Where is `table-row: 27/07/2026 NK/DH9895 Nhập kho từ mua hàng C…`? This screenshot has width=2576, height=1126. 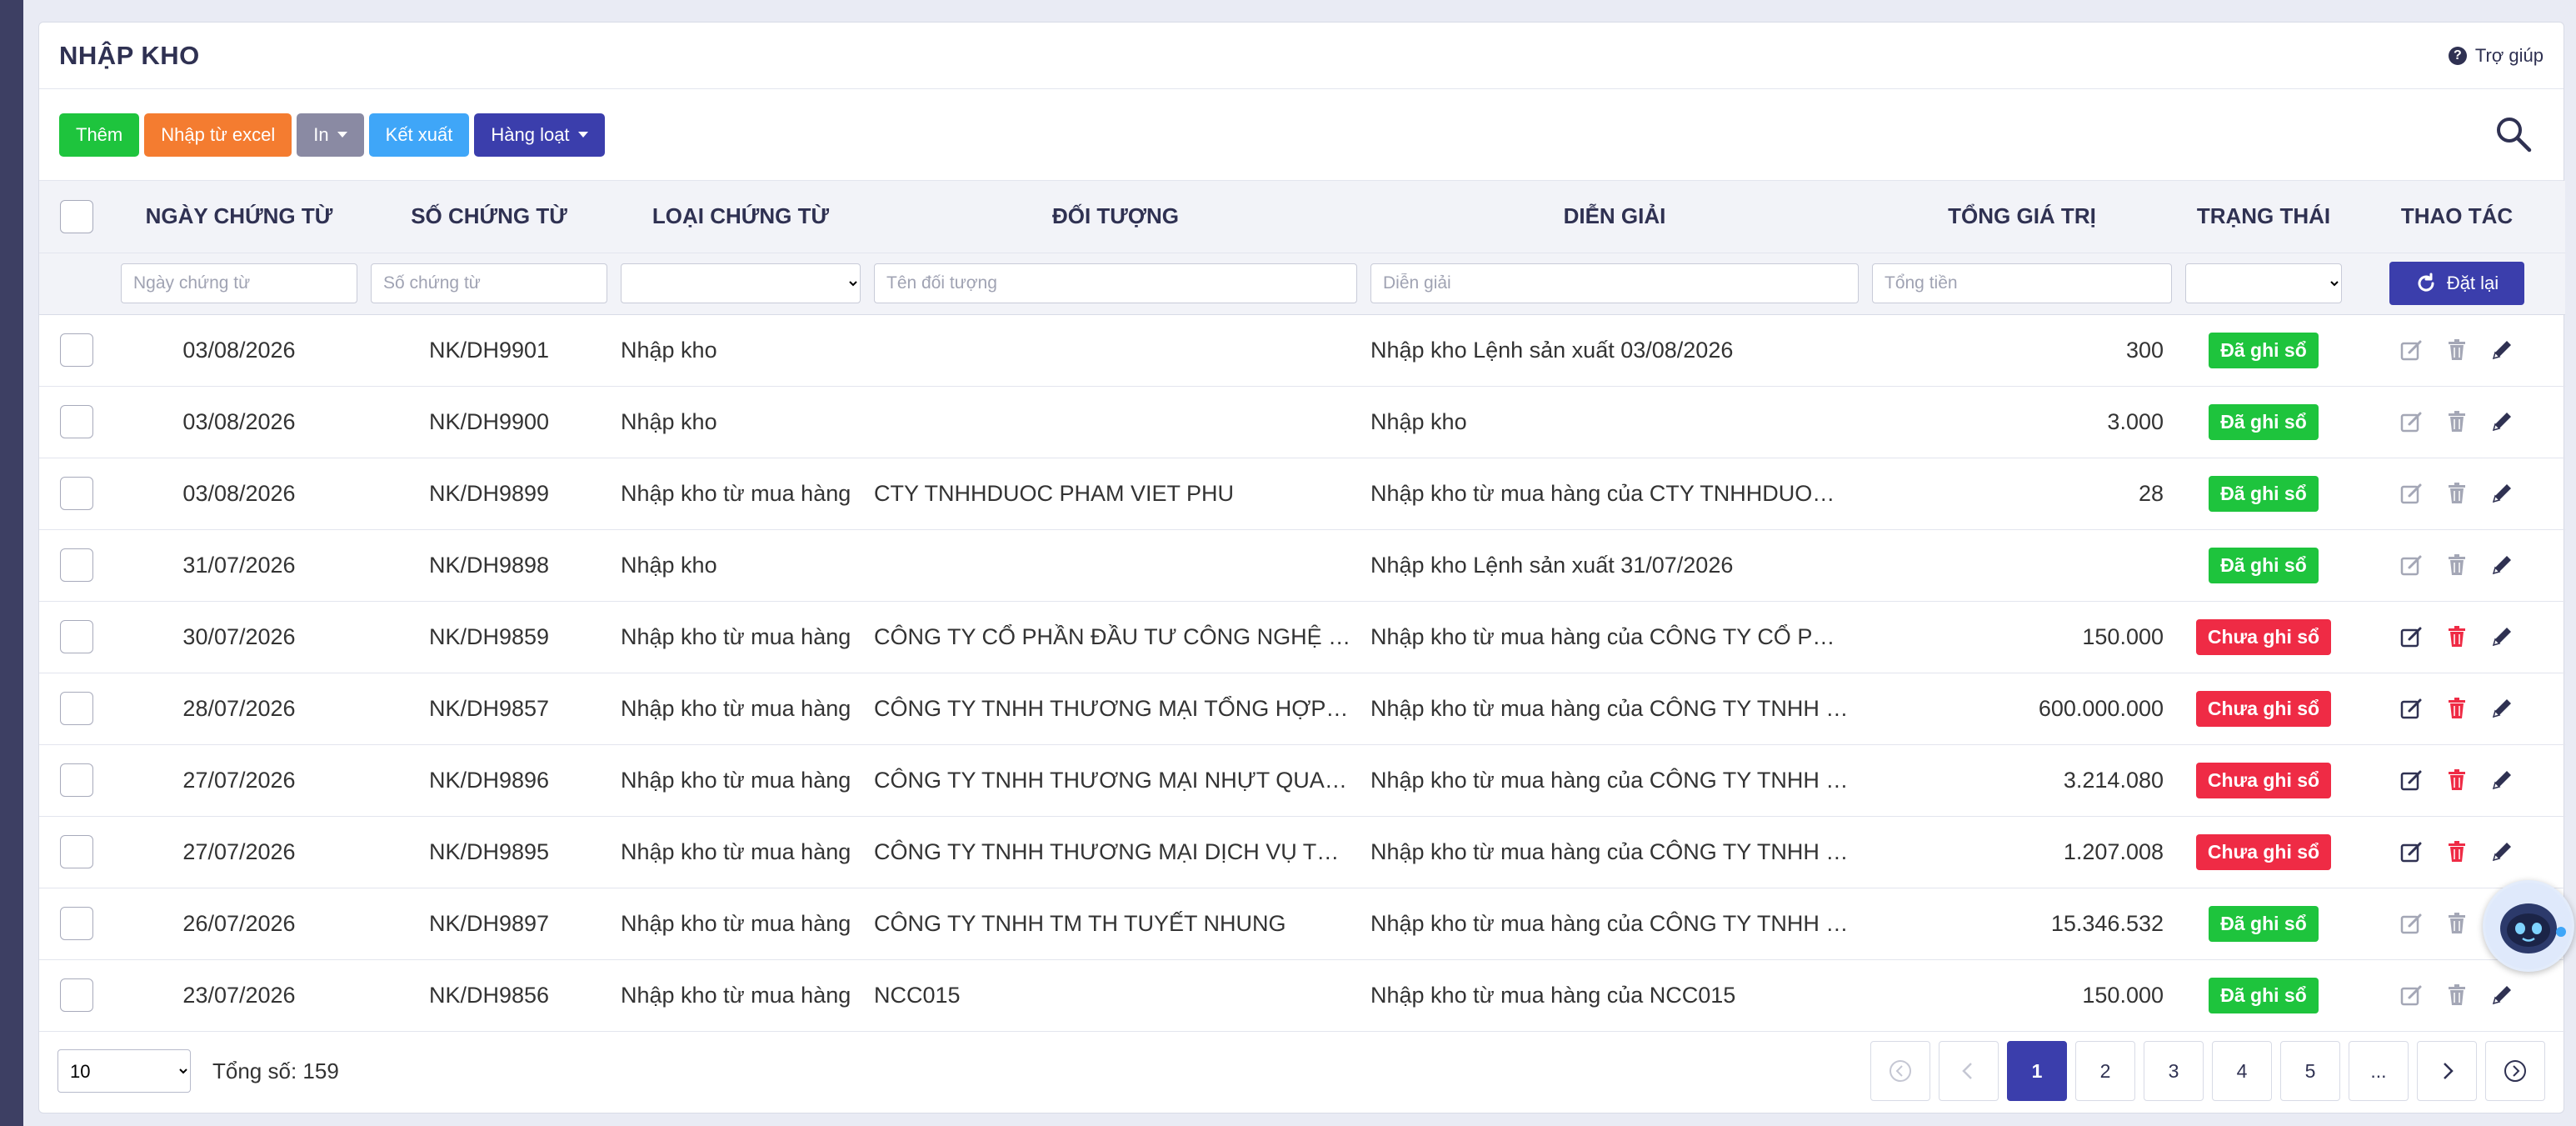
table-row: 27/07/2026 NK/DH9895 Nhập kho từ mua hàng C… is located at coordinates (1302, 852).